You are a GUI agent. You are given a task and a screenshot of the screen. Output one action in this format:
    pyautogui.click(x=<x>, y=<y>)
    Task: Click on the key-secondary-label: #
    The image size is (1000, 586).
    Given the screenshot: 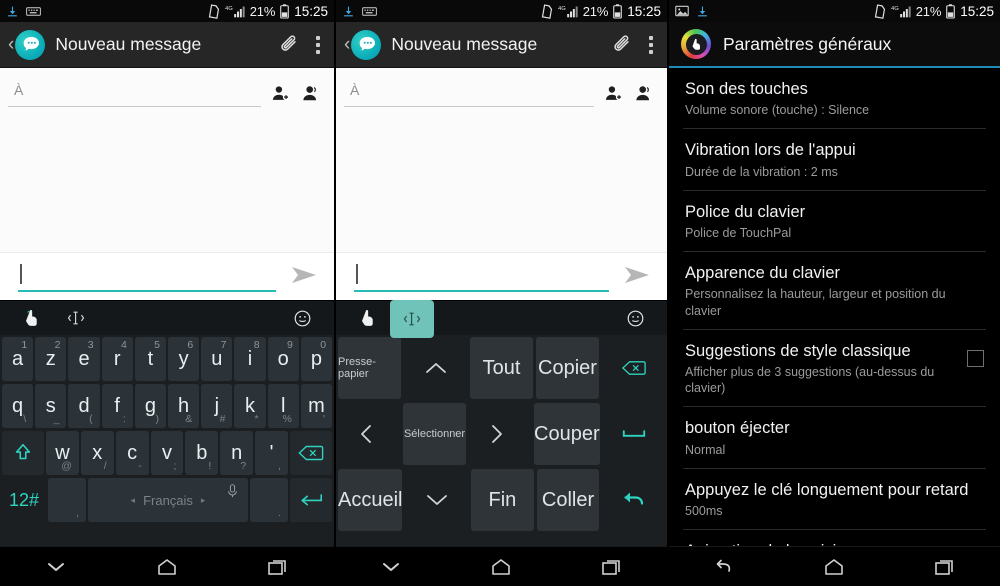 What is the action you would take?
    pyautogui.click(x=222, y=419)
    